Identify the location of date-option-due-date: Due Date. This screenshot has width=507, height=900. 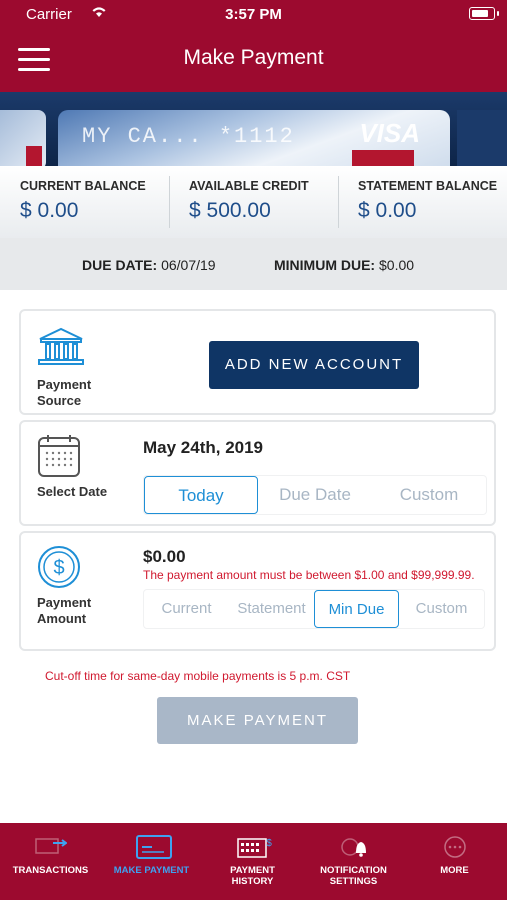
(315, 495).